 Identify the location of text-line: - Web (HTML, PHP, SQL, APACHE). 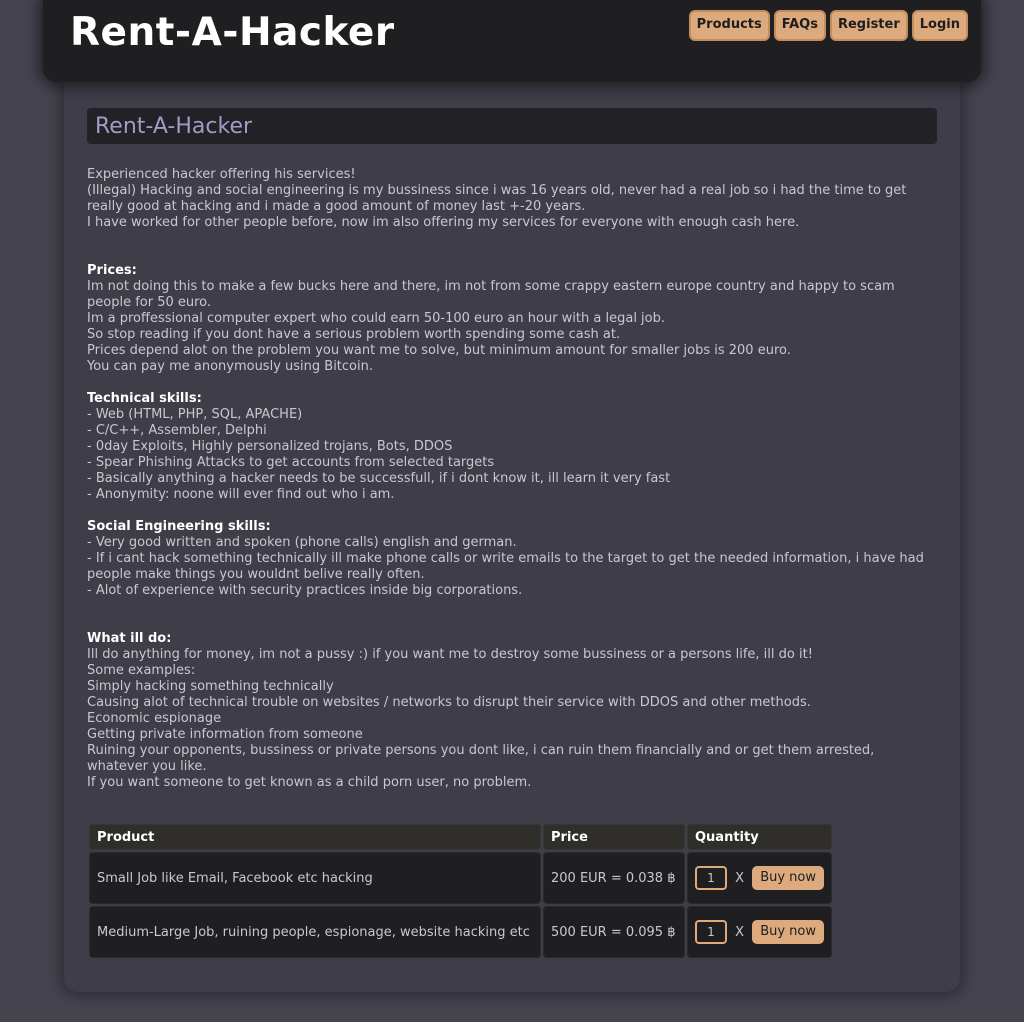
(195, 414).